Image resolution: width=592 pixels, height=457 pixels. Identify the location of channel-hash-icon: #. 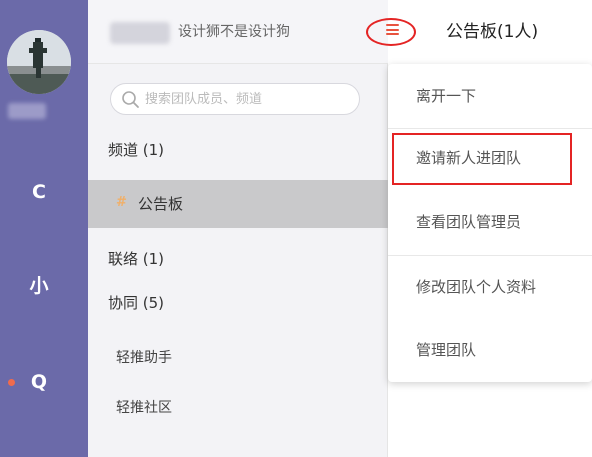
(121, 202).